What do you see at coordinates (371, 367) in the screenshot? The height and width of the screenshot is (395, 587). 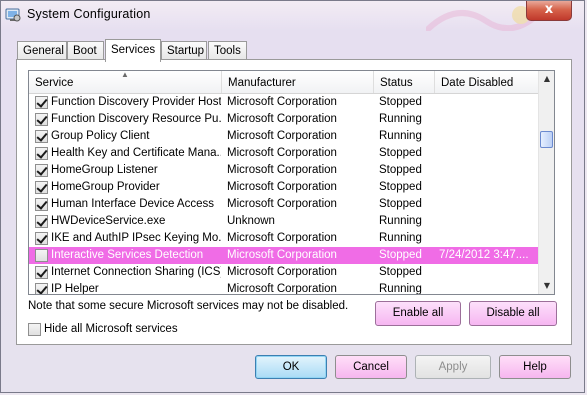 I see `cancel-button: Cancel` at bounding box center [371, 367].